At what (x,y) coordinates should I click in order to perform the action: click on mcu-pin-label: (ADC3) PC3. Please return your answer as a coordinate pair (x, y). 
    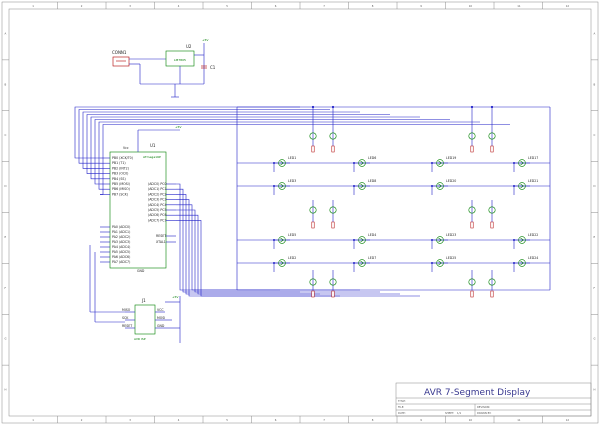
    Looking at the image, I should click on (157, 200).